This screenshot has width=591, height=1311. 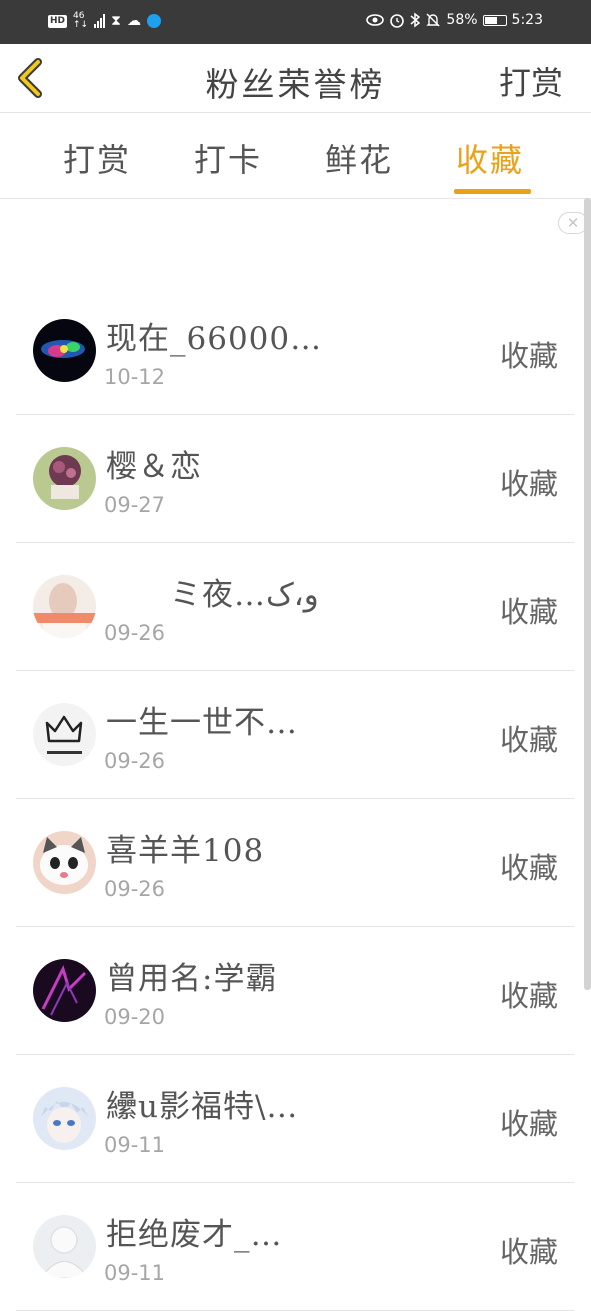 What do you see at coordinates (397, 21) in the screenshot?
I see `alarm-icon` at bounding box center [397, 21].